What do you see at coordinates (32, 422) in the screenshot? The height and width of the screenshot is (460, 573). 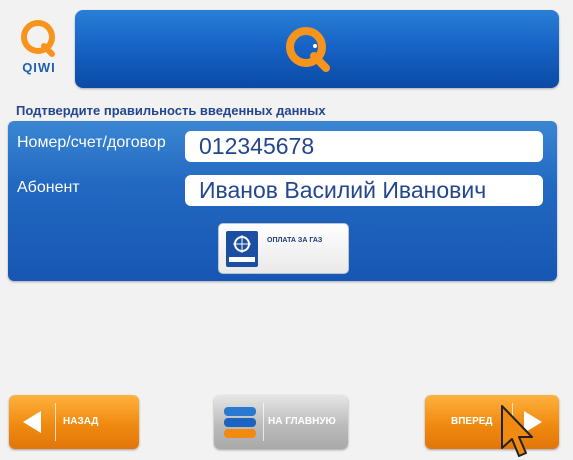 I see `arrow-left-icon` at bounding box center [32, 422].